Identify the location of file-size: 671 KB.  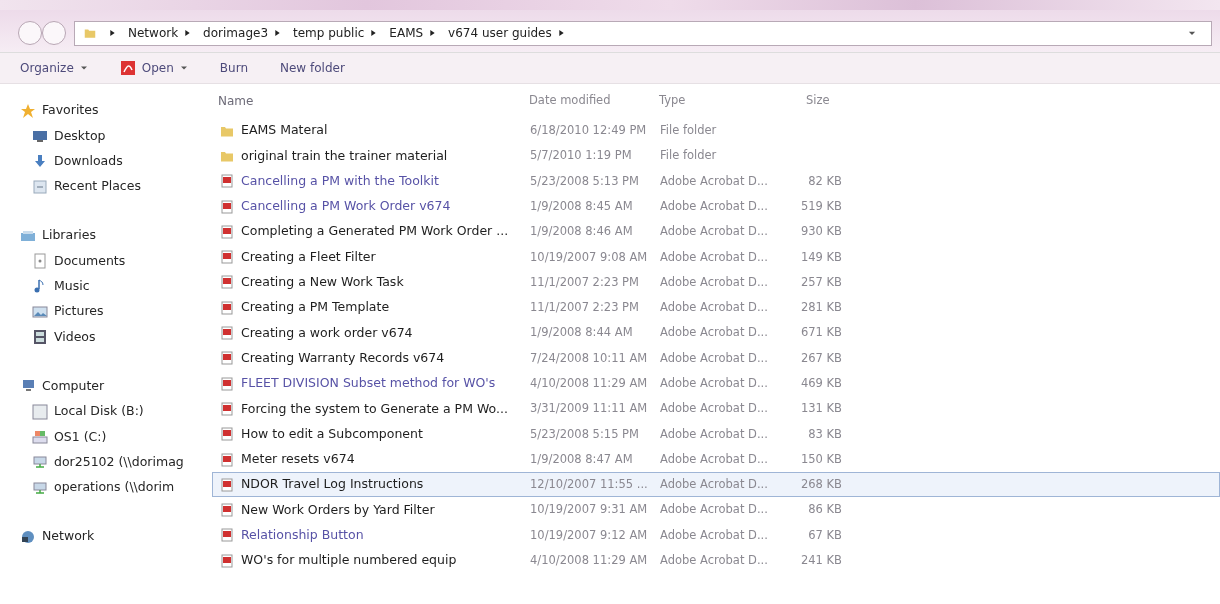
(821, 332).